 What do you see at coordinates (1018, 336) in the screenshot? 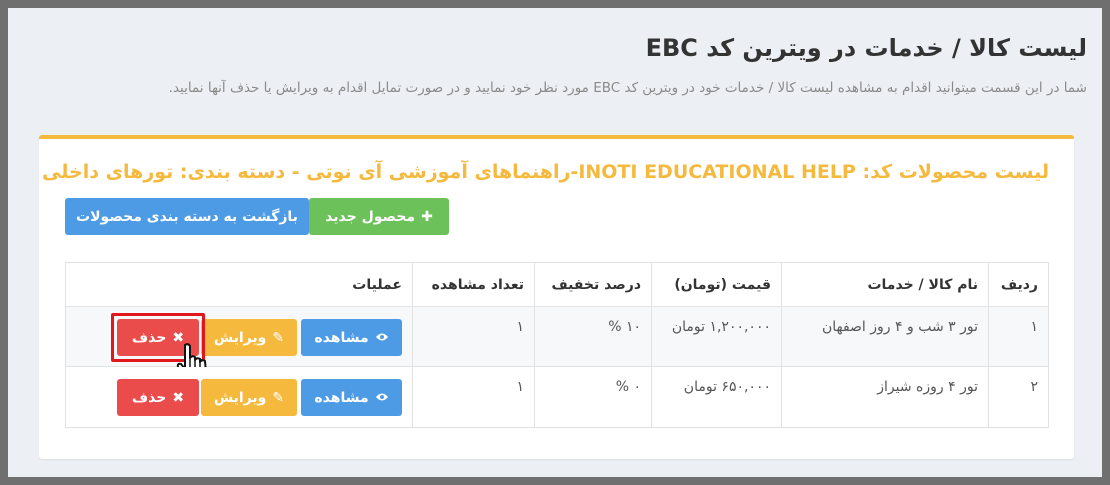
I see `row-index: ۱` at bounding box center [1018, 336].